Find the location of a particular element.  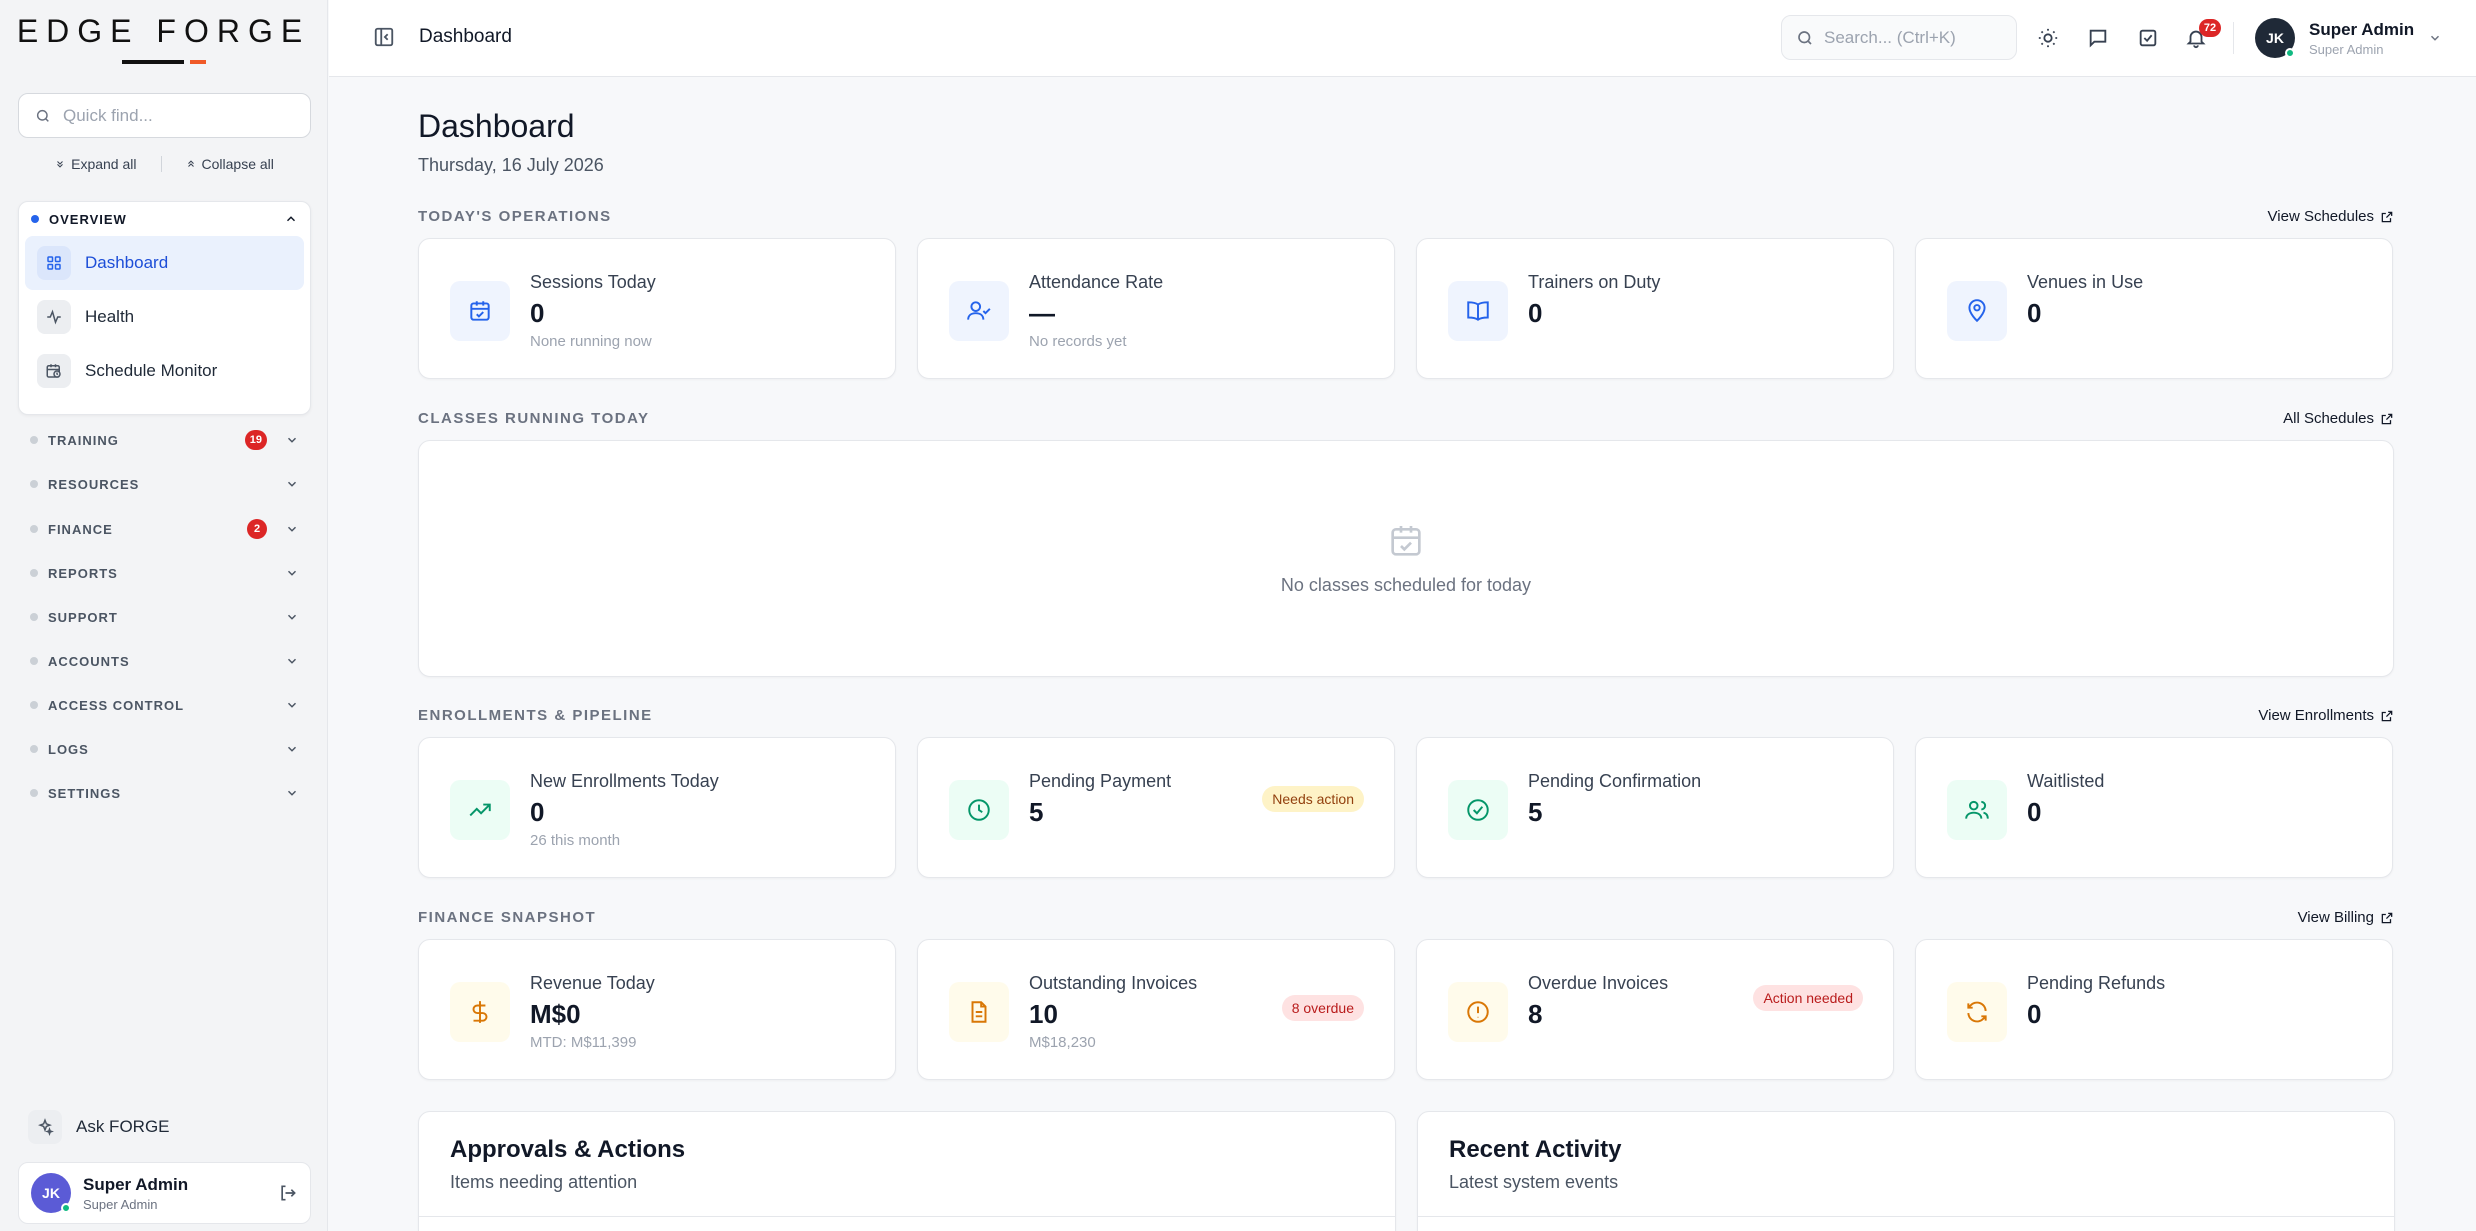

view-schedules-link: View Schedules is located at coordinates (2331, 216).